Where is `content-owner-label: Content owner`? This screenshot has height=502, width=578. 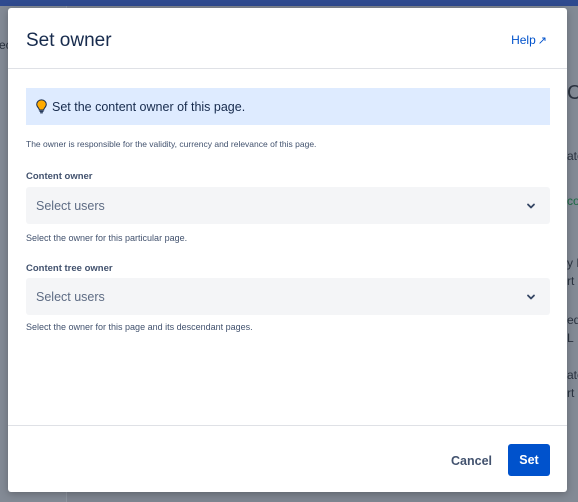
content-owner-label: Content owner is located at coordinates (59, 176).